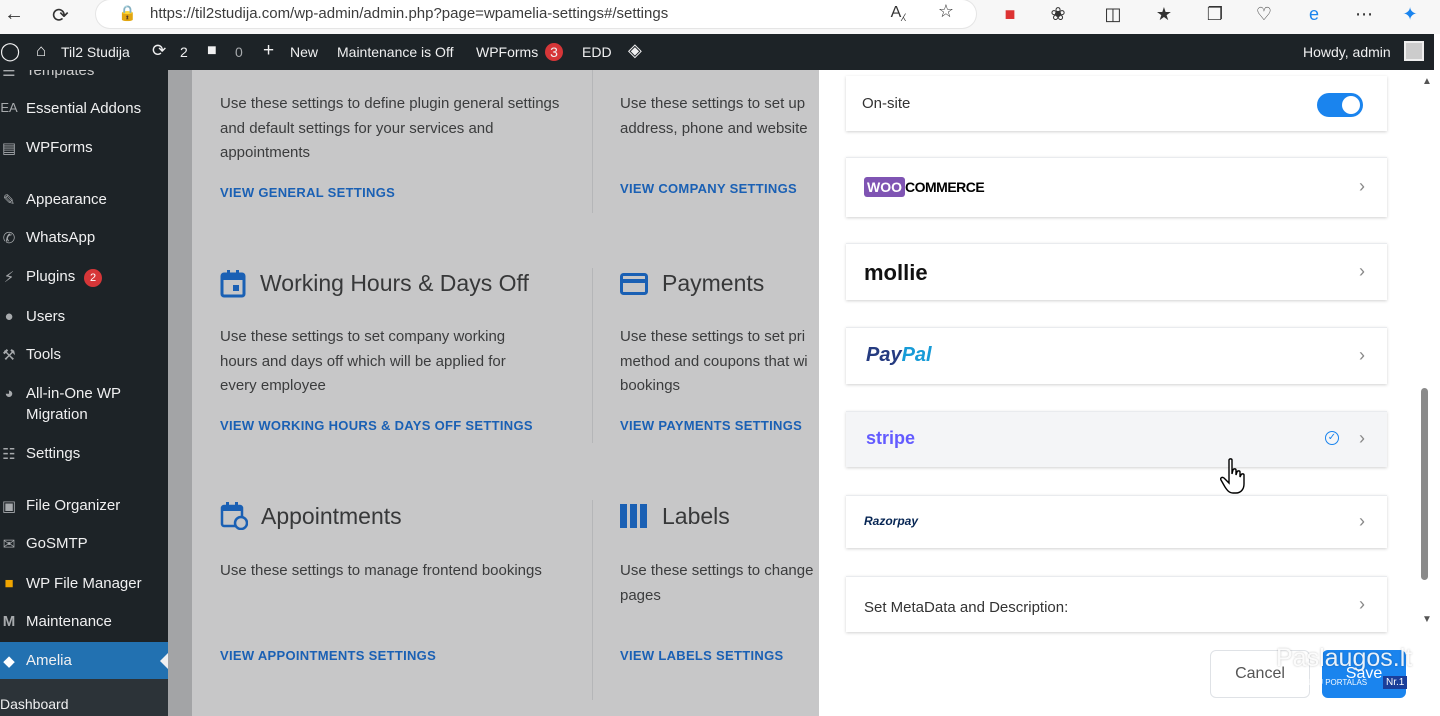 This screenshot has height=716, width=1440. Describe the element at coordinates (1414, 51) in the screenshot. I see `avatar` at that location.